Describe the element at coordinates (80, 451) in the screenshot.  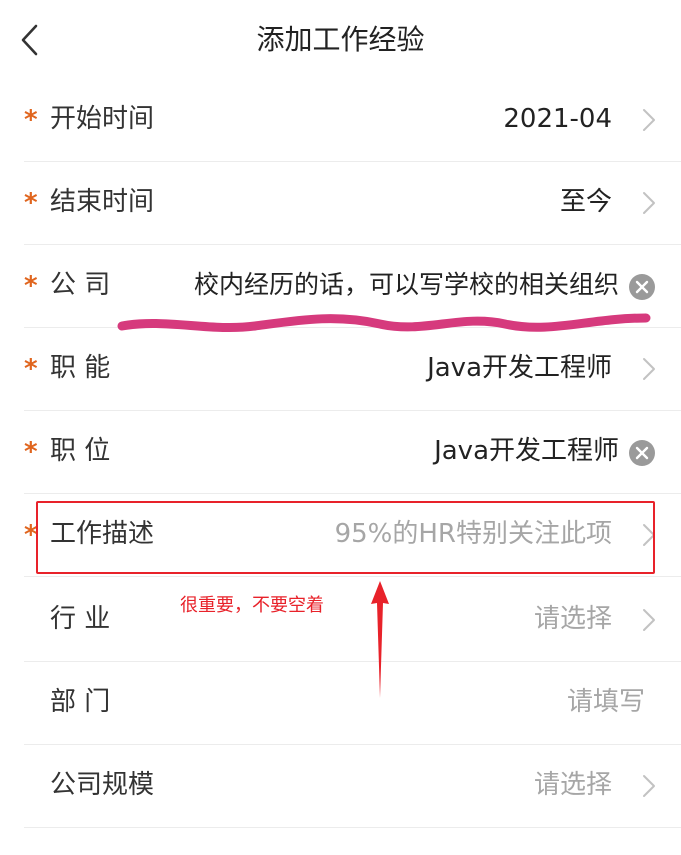
I see `position-label: 职 位` at that location.